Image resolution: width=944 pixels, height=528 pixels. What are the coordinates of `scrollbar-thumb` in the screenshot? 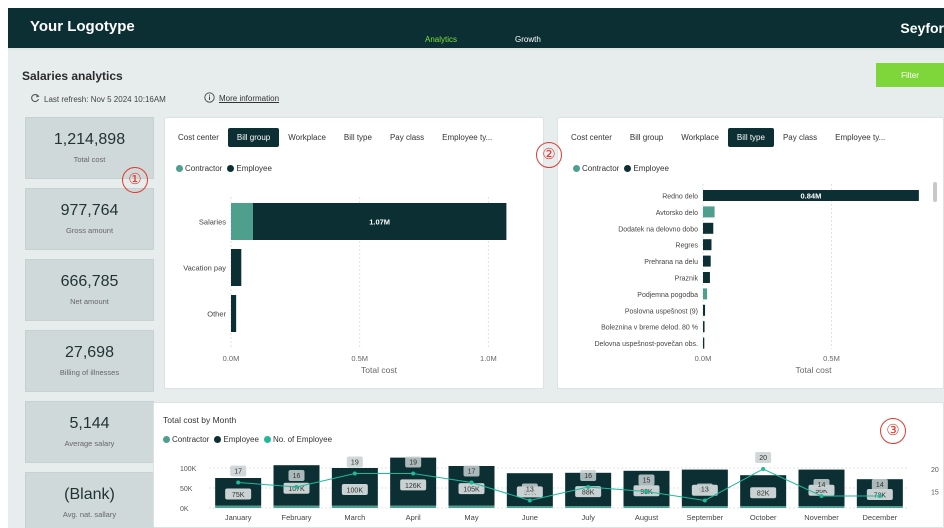 It's located at (935, 192).